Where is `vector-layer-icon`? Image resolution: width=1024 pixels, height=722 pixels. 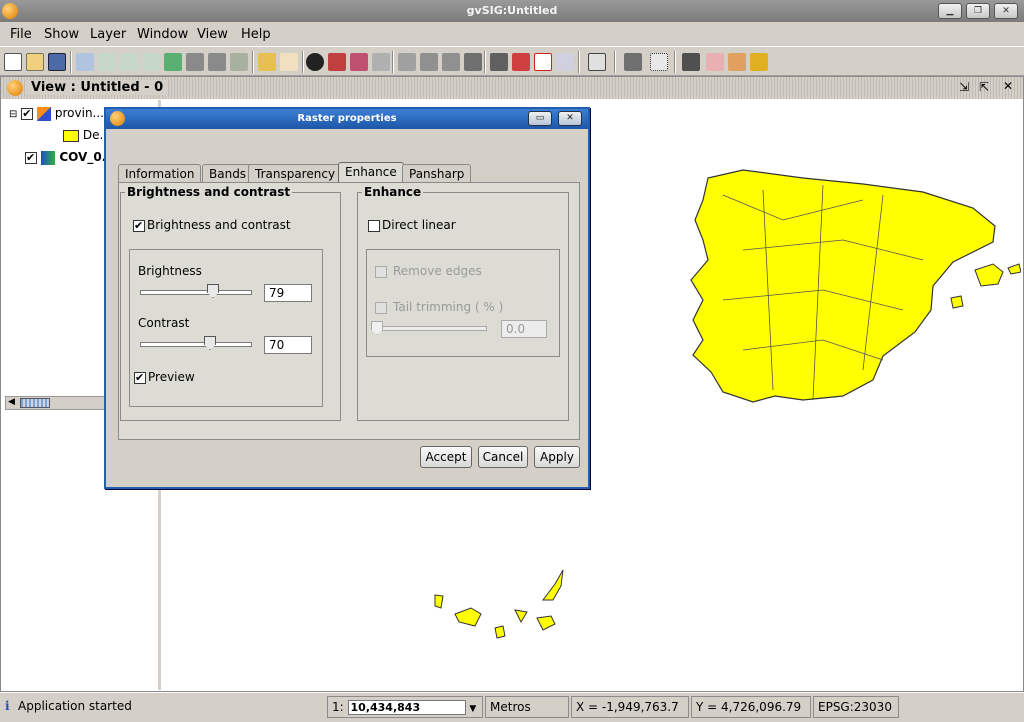 vector-layer-icon is located at coordinates (44, 113).